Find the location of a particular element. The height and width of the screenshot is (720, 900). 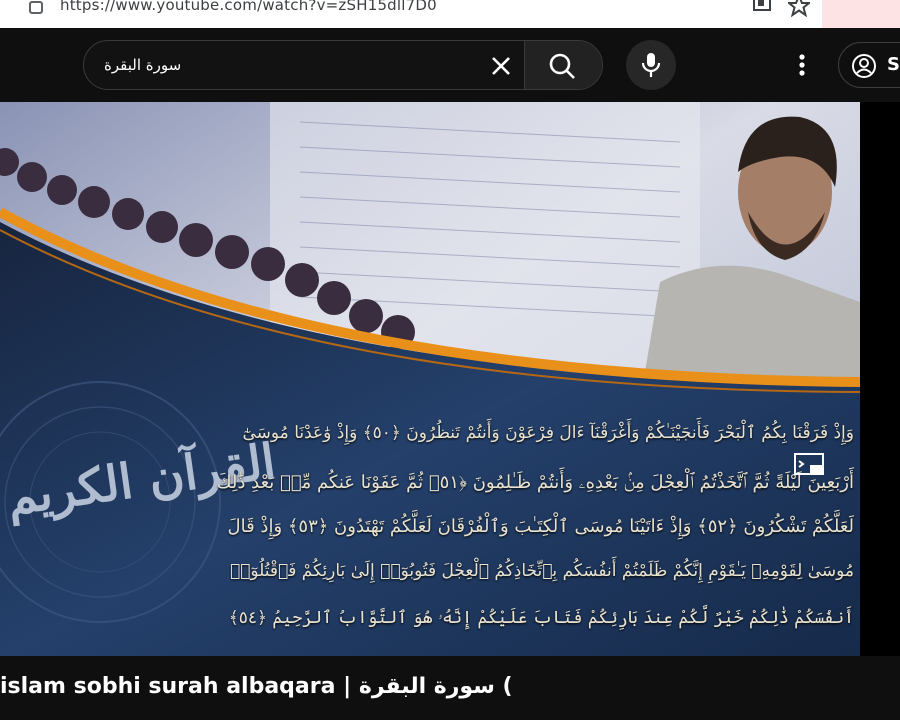

sign-in-button: S is located at coordinates (869, 65).